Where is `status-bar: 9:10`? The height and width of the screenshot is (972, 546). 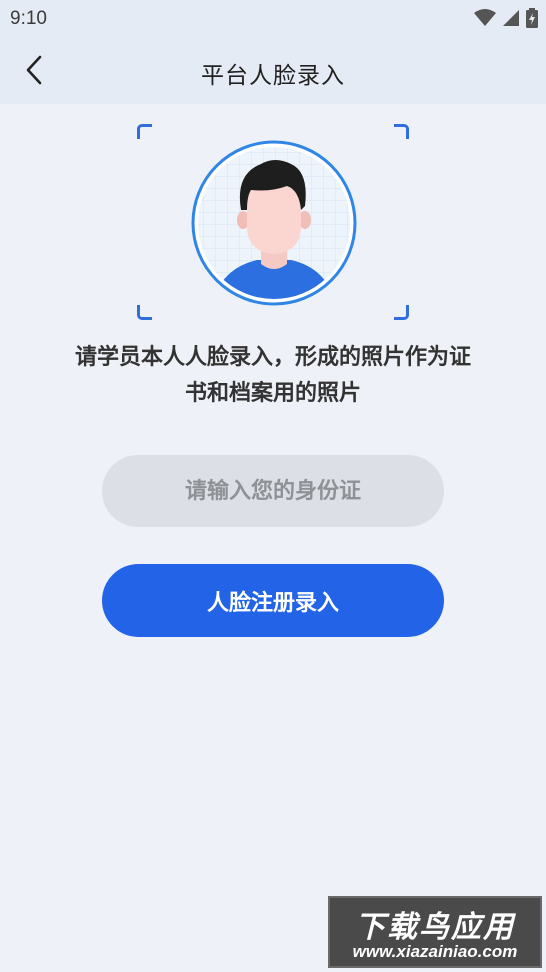 status-bar: 9:10 is located at coordinates (273, 18).